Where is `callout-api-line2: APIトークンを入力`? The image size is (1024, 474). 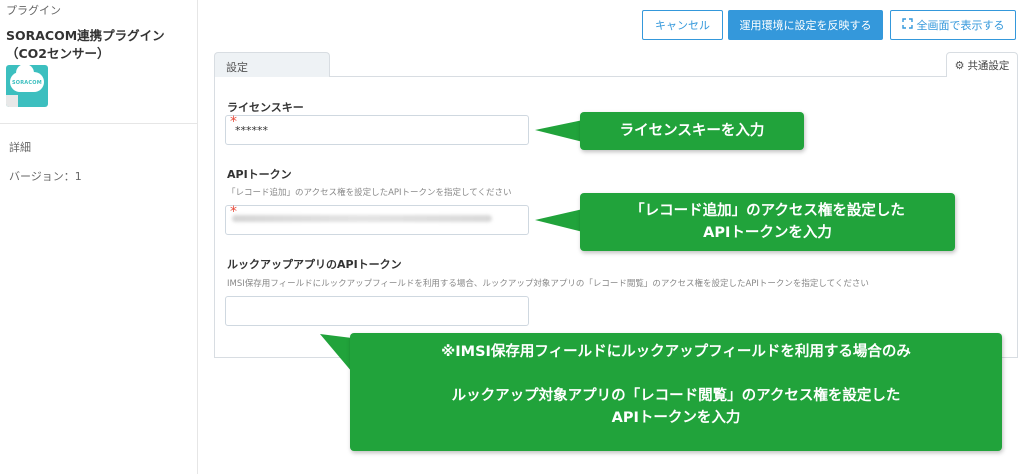
callout-api-line2: APIトークンを入力 is located at coordinates (767, 233).